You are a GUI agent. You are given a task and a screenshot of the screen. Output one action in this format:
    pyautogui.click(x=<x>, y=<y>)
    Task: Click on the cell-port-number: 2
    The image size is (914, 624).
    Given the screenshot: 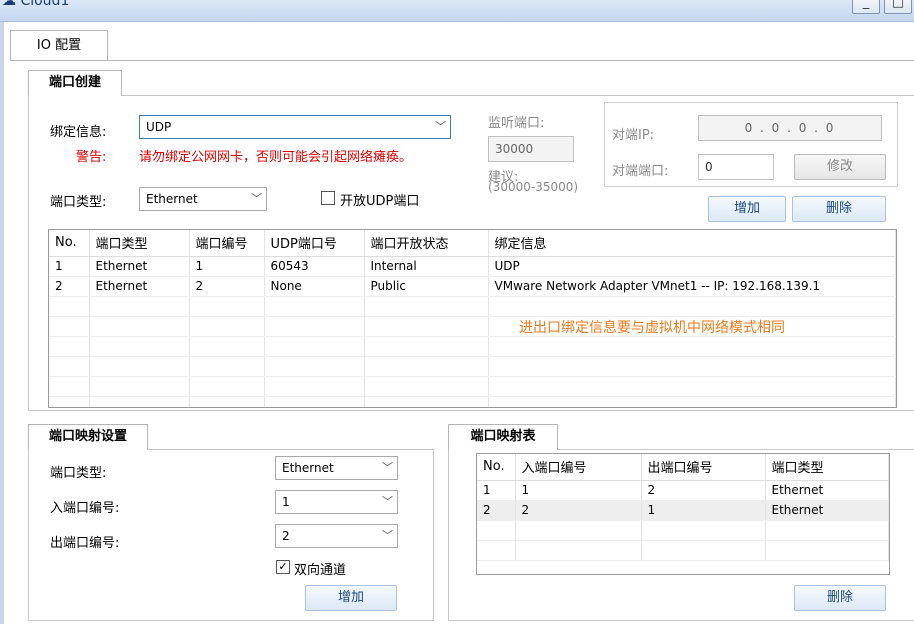 What is the action you would take?
    pyautogui.click(x=227, y=286)
    